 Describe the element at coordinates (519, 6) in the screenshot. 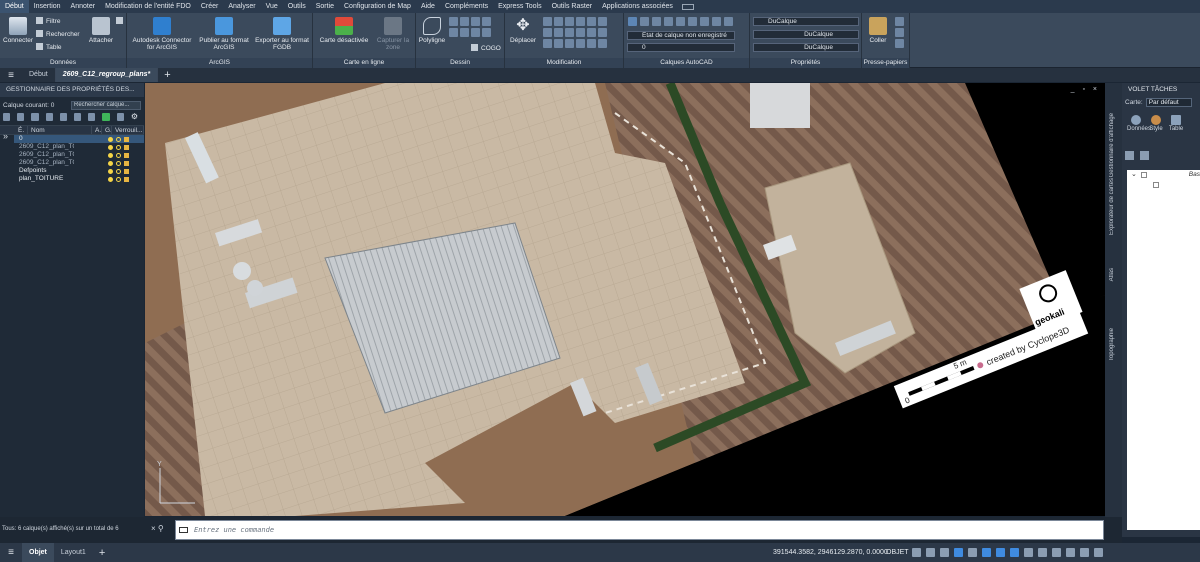

I see `menu-express-tools: Express Tools` at that location.